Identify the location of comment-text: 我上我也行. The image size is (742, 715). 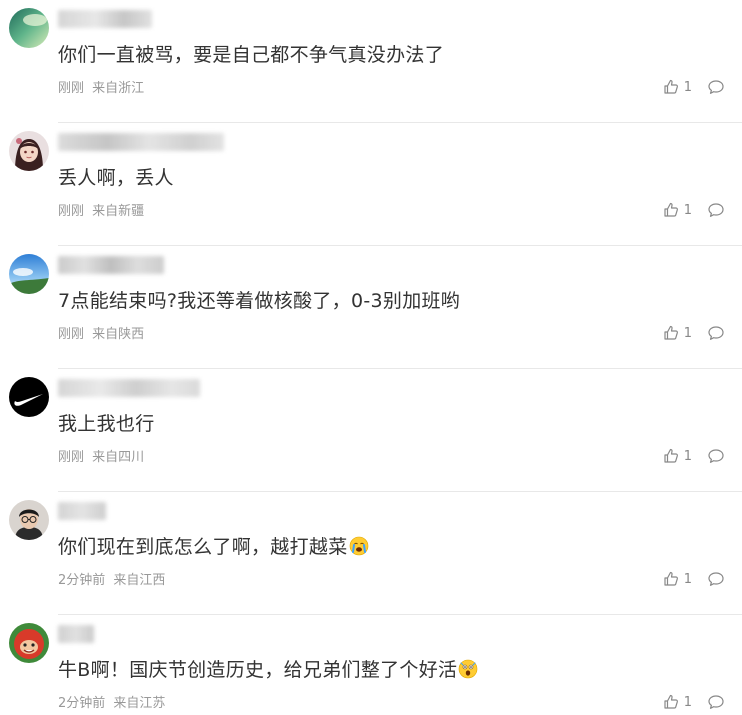
(106, 424).